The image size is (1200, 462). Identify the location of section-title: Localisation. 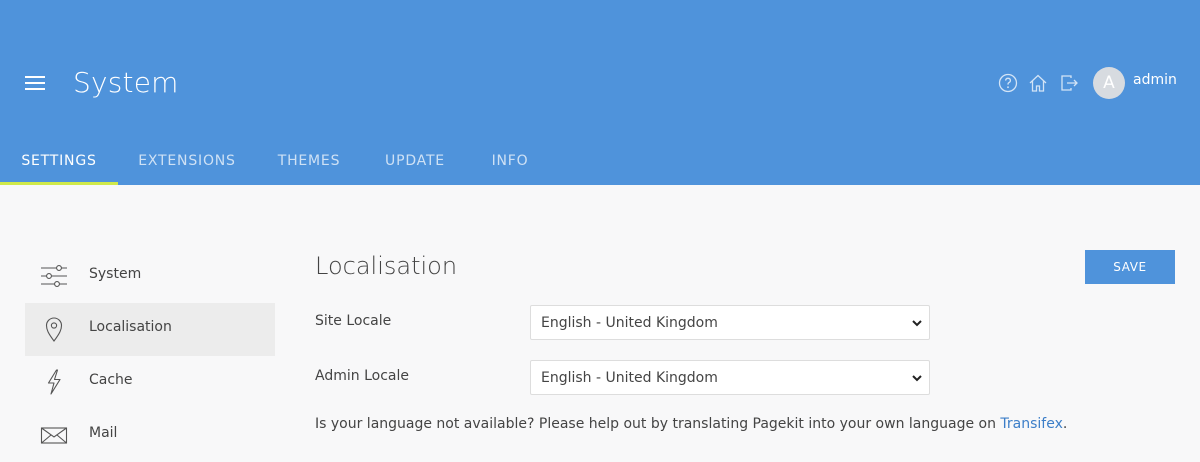
(386, 266).